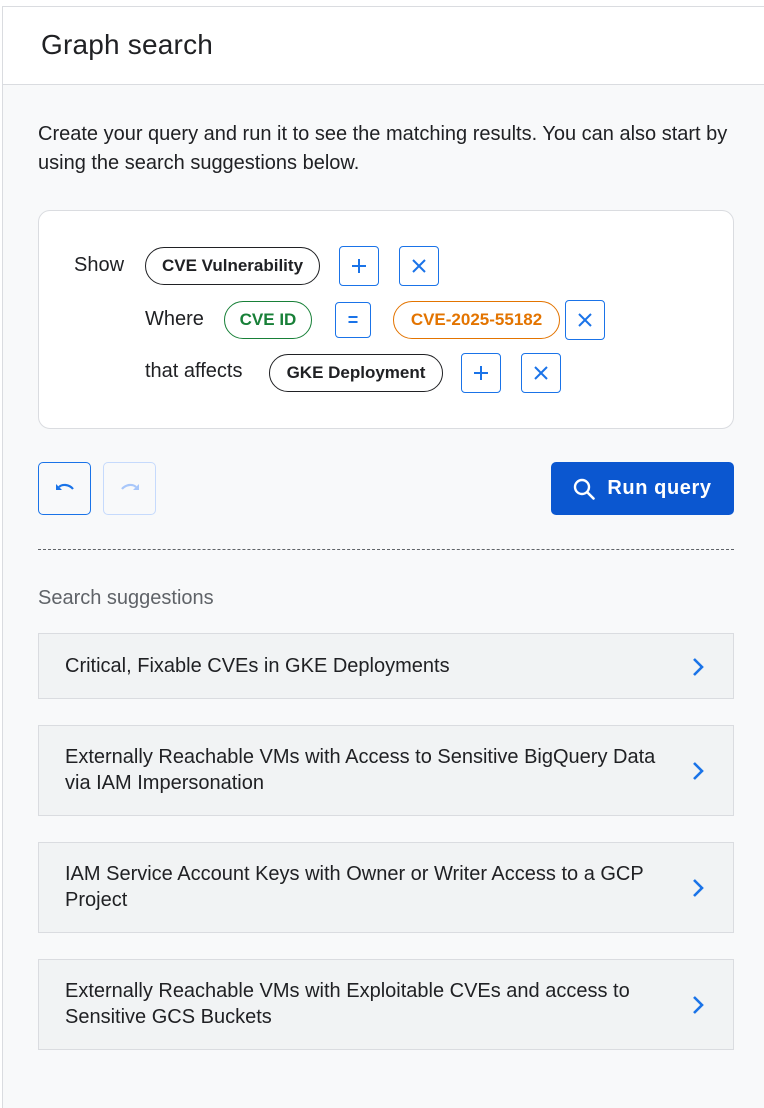  What do you see at coordinates (99, 265) in the screenshot?
I see `show-label: Show` at bounding box center [99, 265].